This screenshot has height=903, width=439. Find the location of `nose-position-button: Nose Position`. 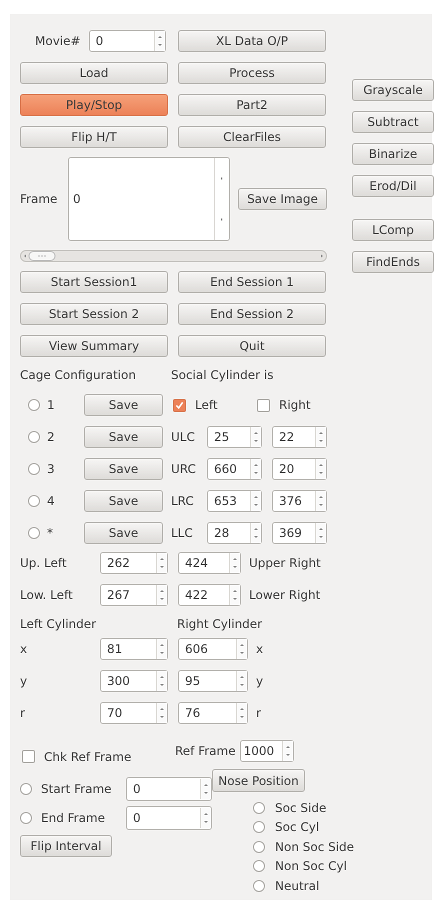

nose-position-button: Nose Position is located at coordinates (258, 780).